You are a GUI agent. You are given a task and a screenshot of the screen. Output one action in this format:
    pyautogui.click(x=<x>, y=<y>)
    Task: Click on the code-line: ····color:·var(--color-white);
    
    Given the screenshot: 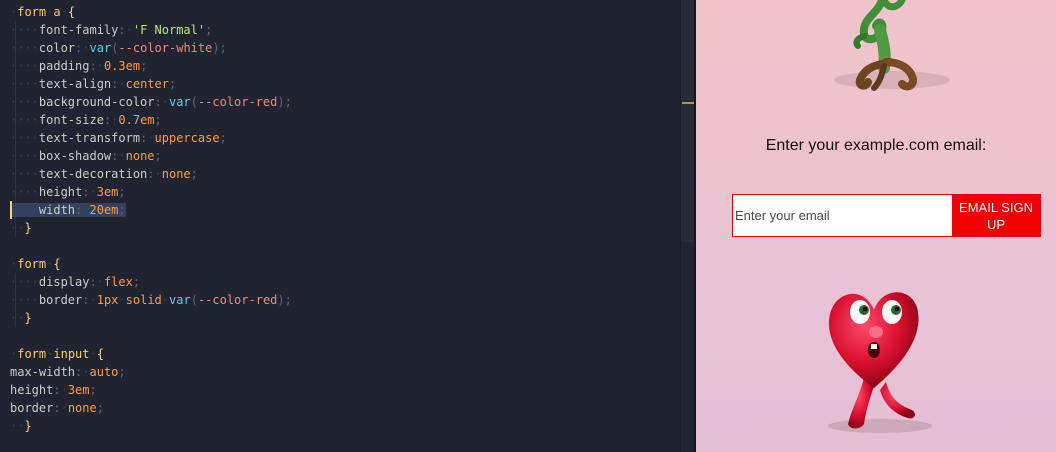 What is the action you would take?
    pyautogui.click(x=151, y=48)
    